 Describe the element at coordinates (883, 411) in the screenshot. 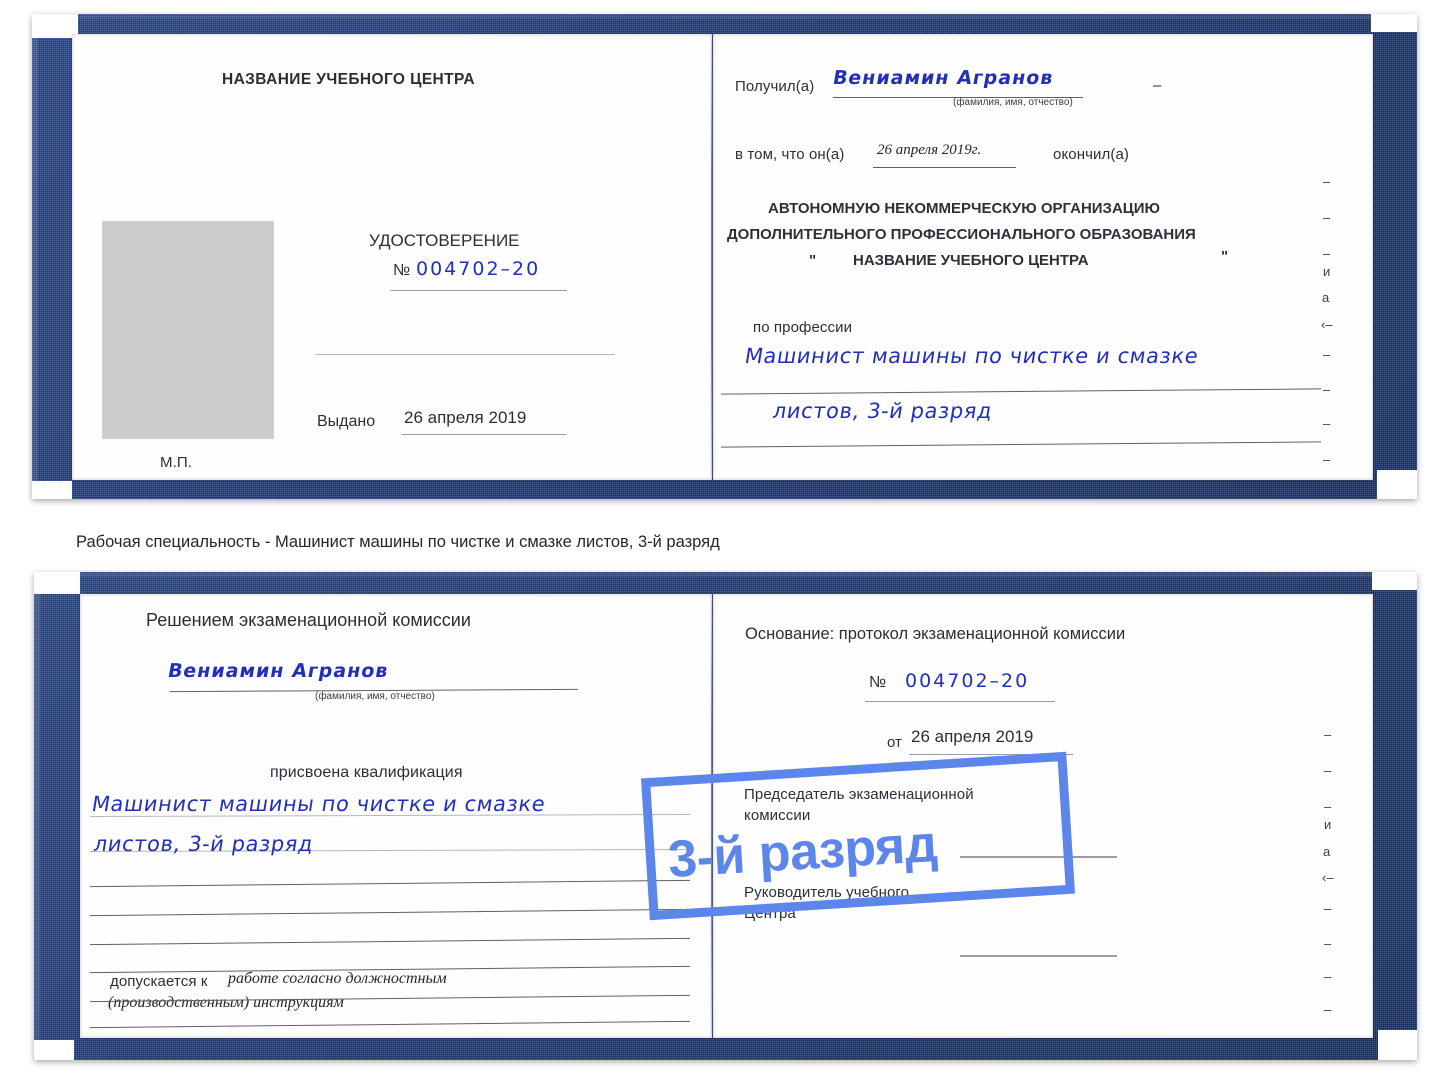

I see `profession-line-2: листов, 3-й разряд` at that location.